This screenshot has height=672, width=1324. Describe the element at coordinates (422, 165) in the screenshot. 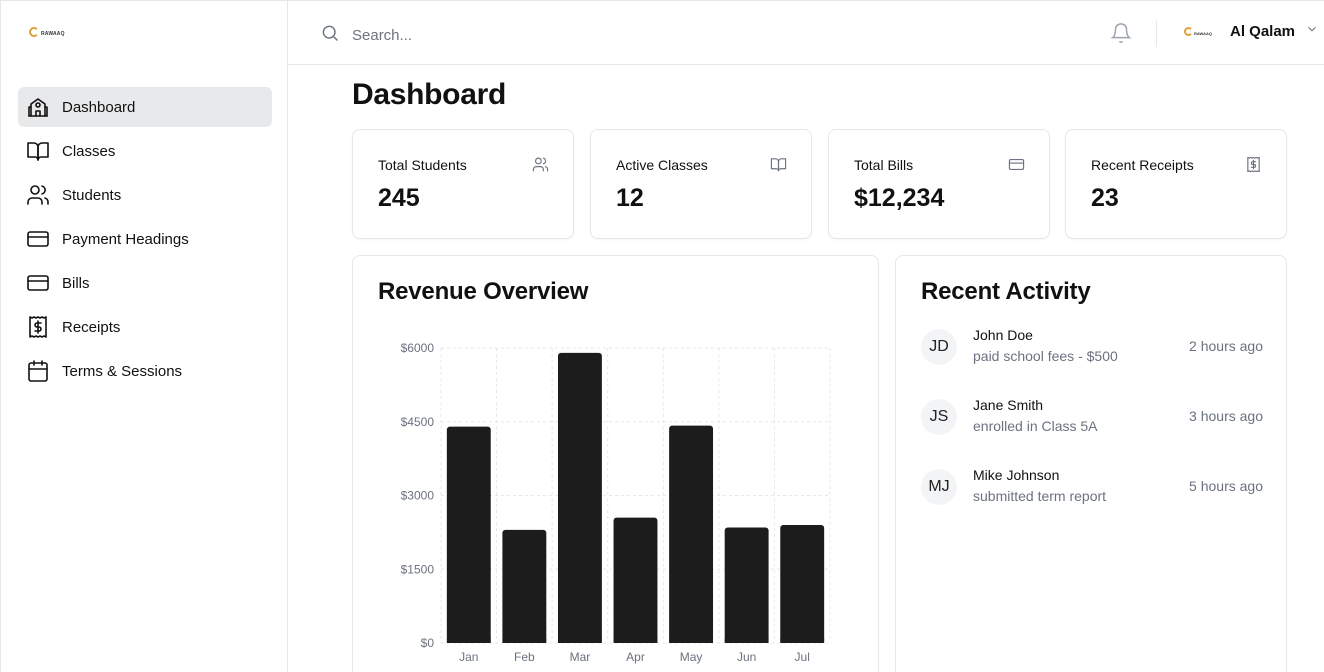

I see `stat-label: Total Students` at that location.